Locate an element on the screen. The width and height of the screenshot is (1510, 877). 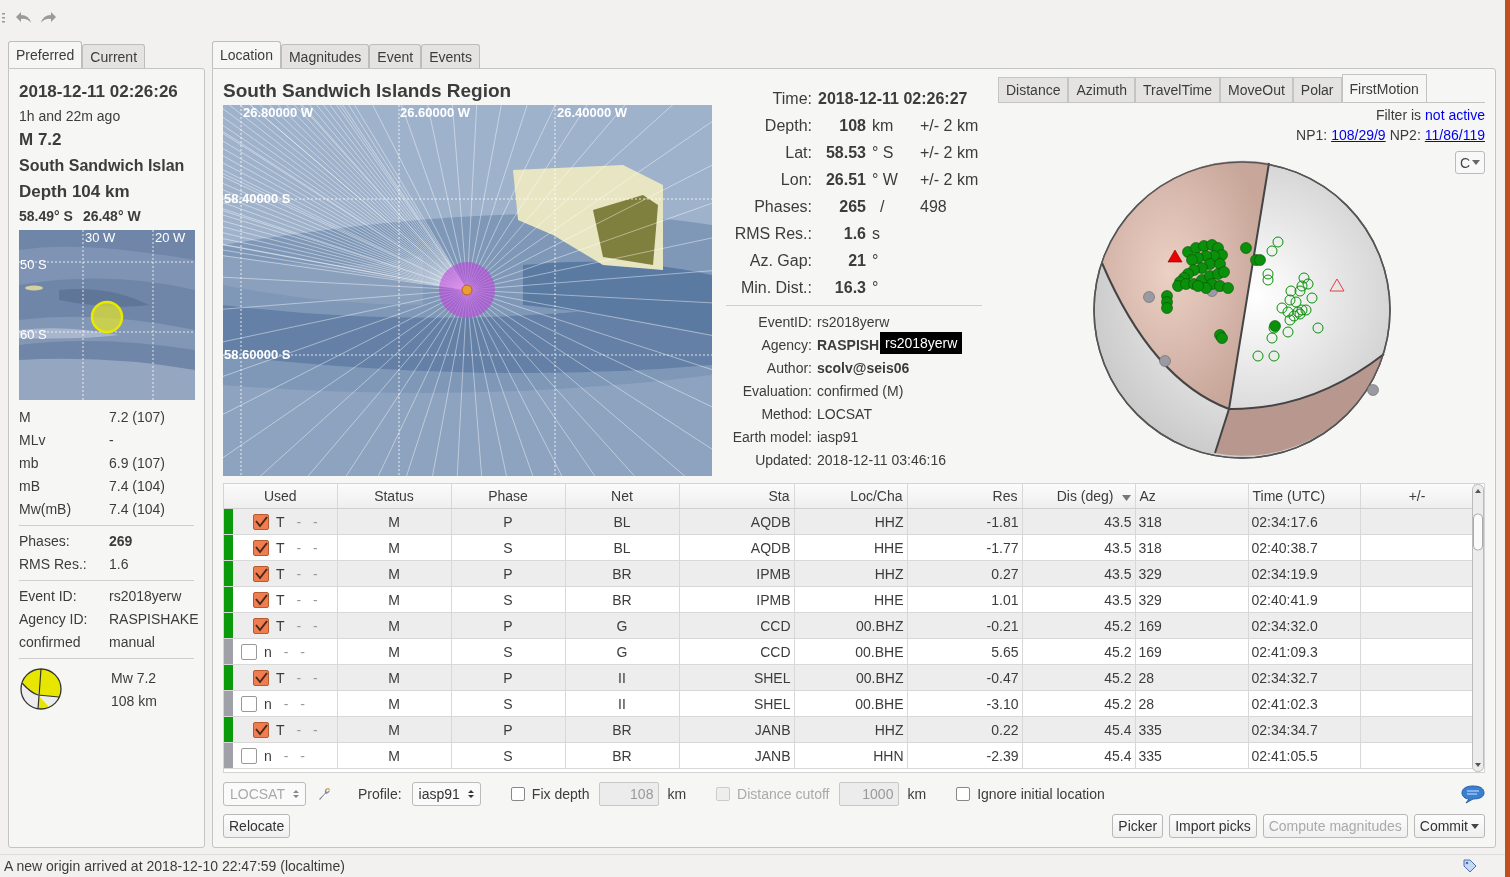
epicenter-marker is located at coordinates (107, 317).